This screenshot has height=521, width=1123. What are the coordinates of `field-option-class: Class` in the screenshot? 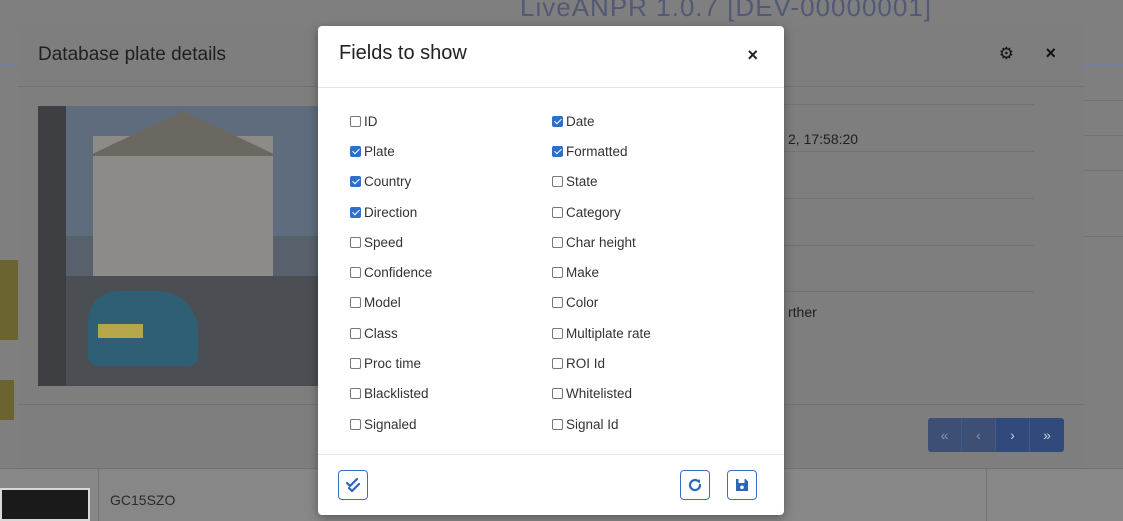 It's located at (391, 333).